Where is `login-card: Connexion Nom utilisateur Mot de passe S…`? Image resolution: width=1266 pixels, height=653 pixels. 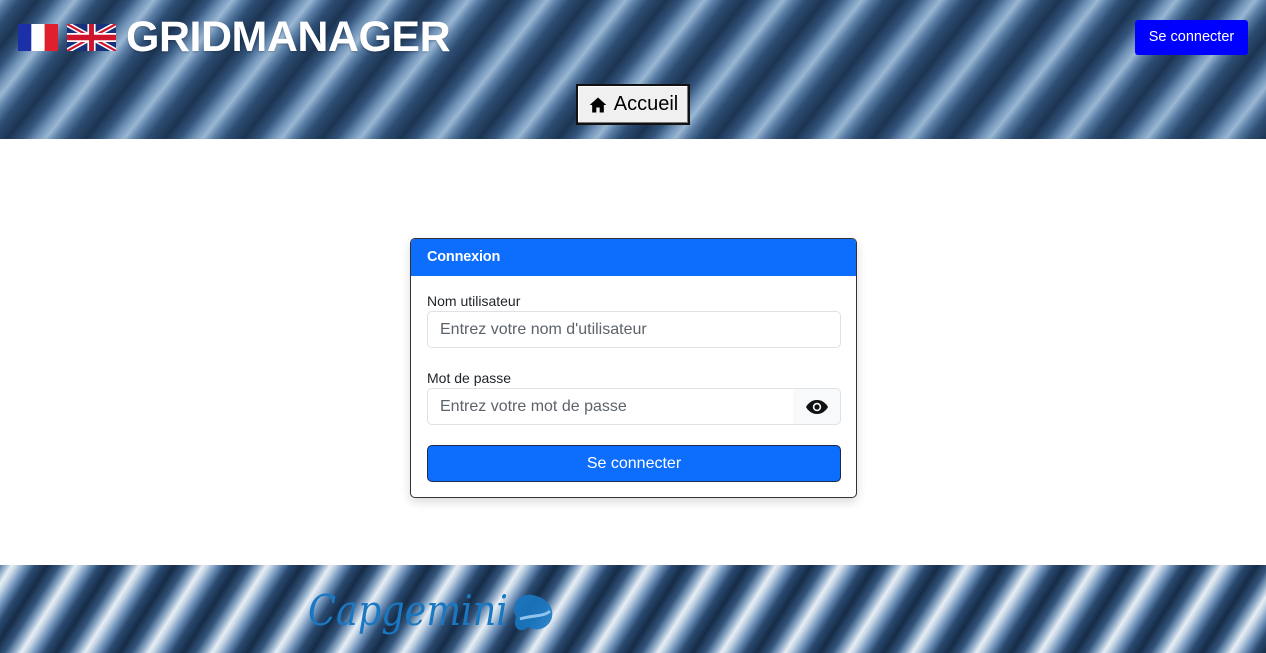 login-card: Connexion Nom utilisateur Mot de passe S… is located at coordinates (633, 368).